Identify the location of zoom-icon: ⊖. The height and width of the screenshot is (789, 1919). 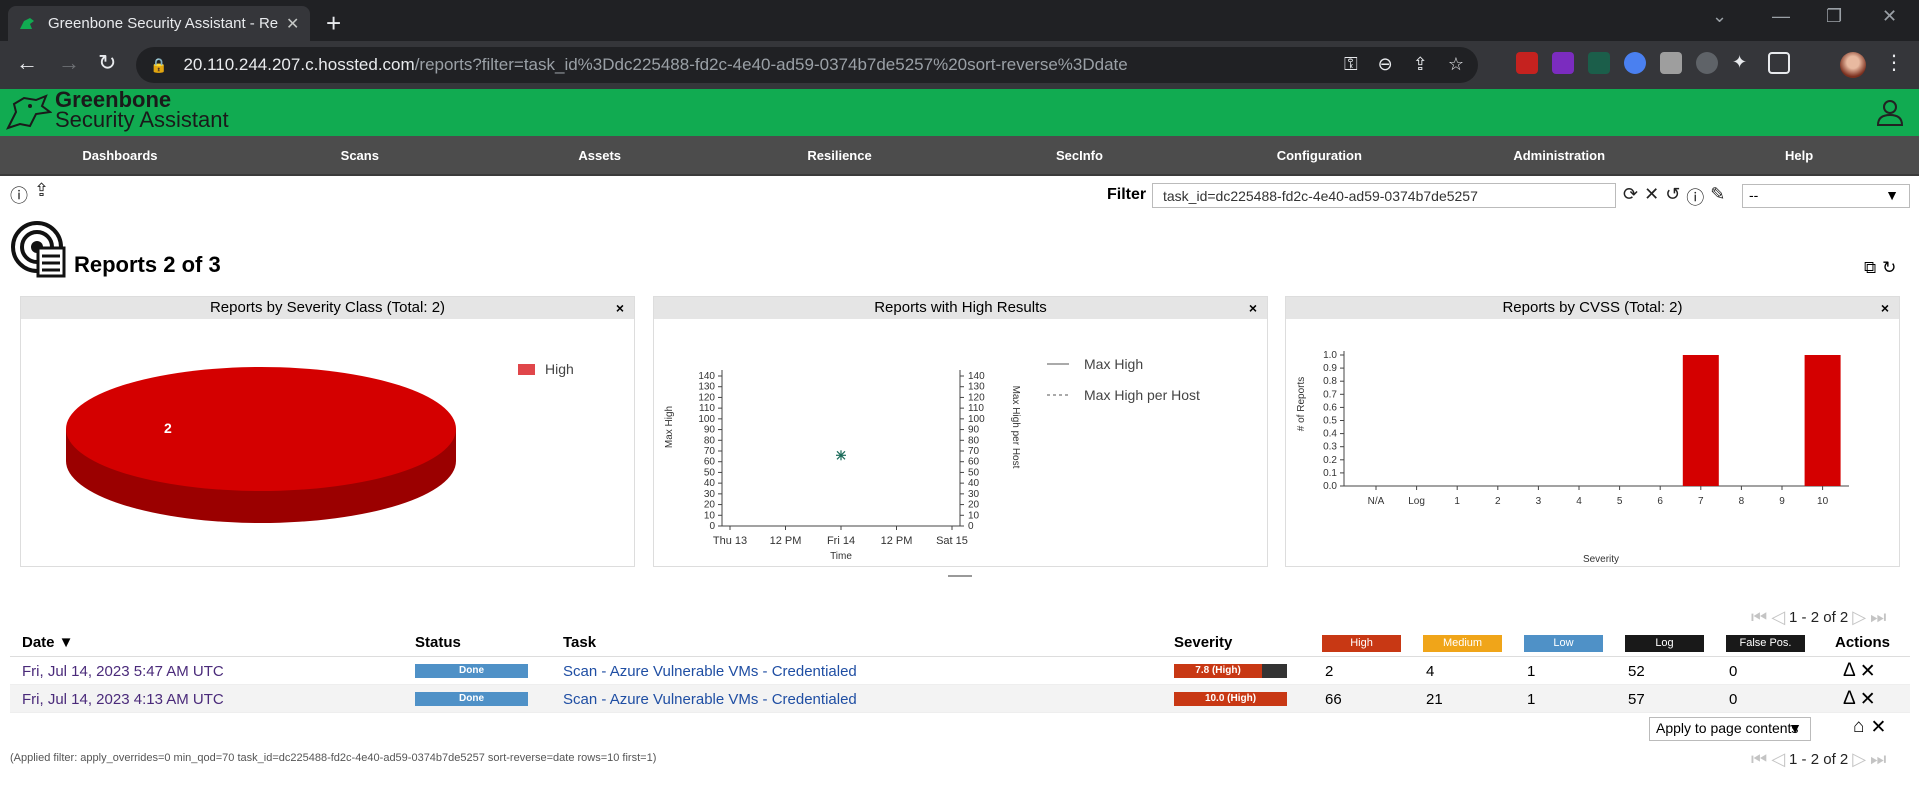
(1385, 64).